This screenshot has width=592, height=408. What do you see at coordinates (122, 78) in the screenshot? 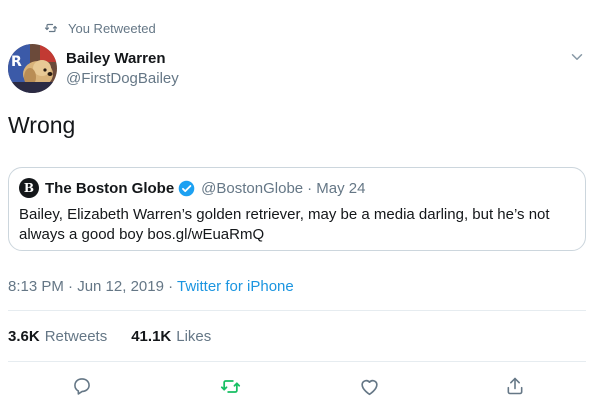
I see `author-handle: @FirstDogBailey` at bounding box center [122, 78].